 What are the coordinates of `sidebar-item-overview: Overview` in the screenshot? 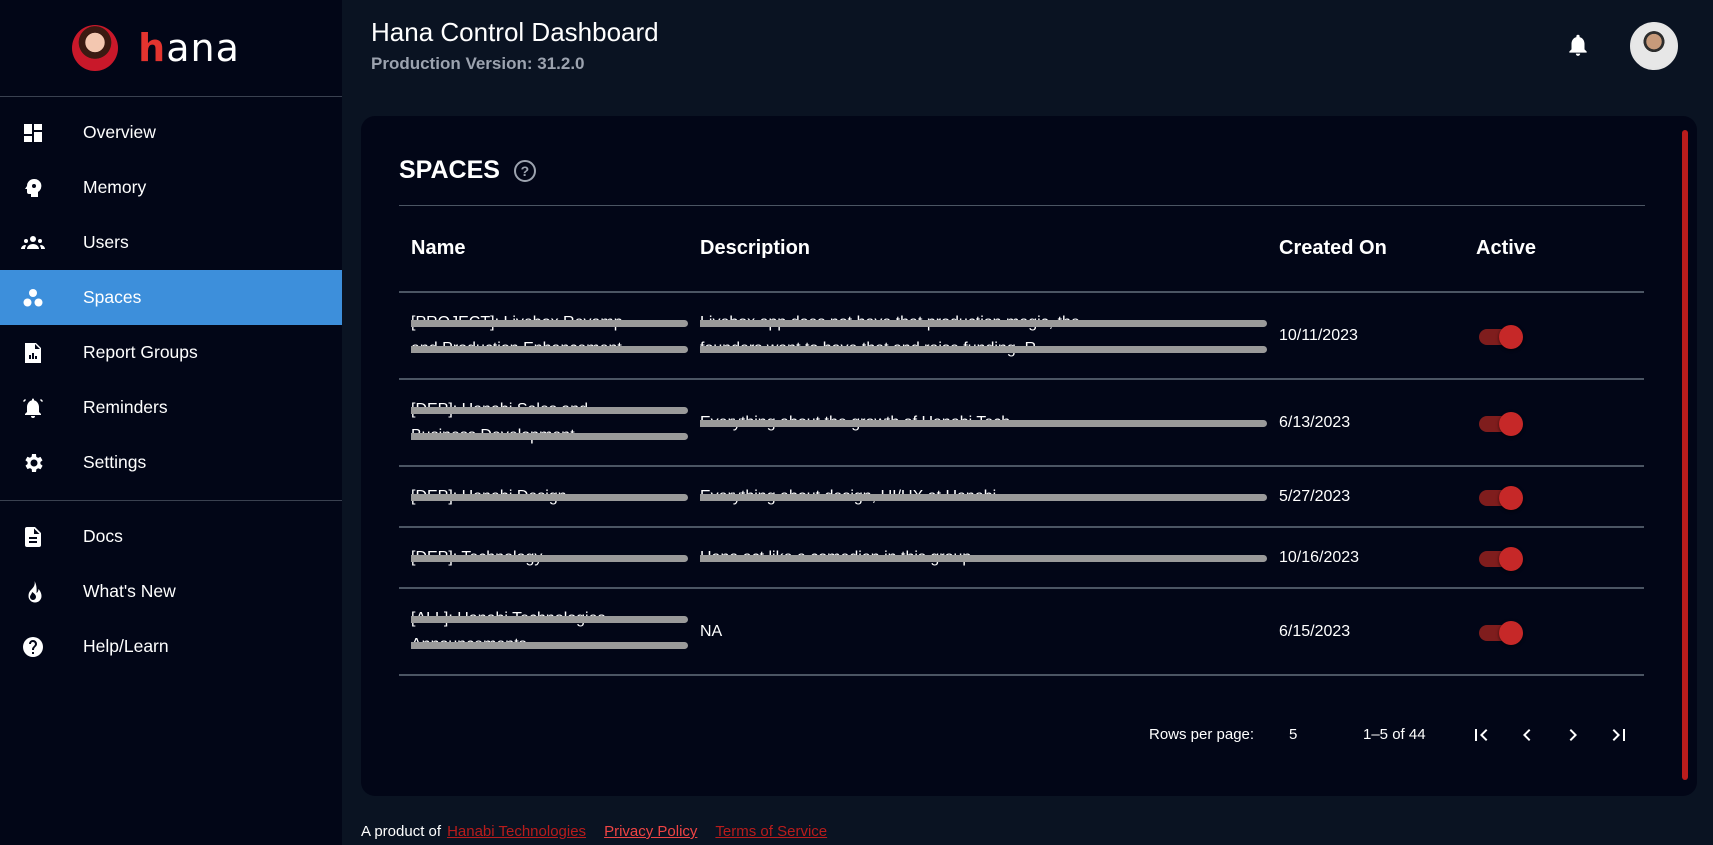 It's located at (171, 132).